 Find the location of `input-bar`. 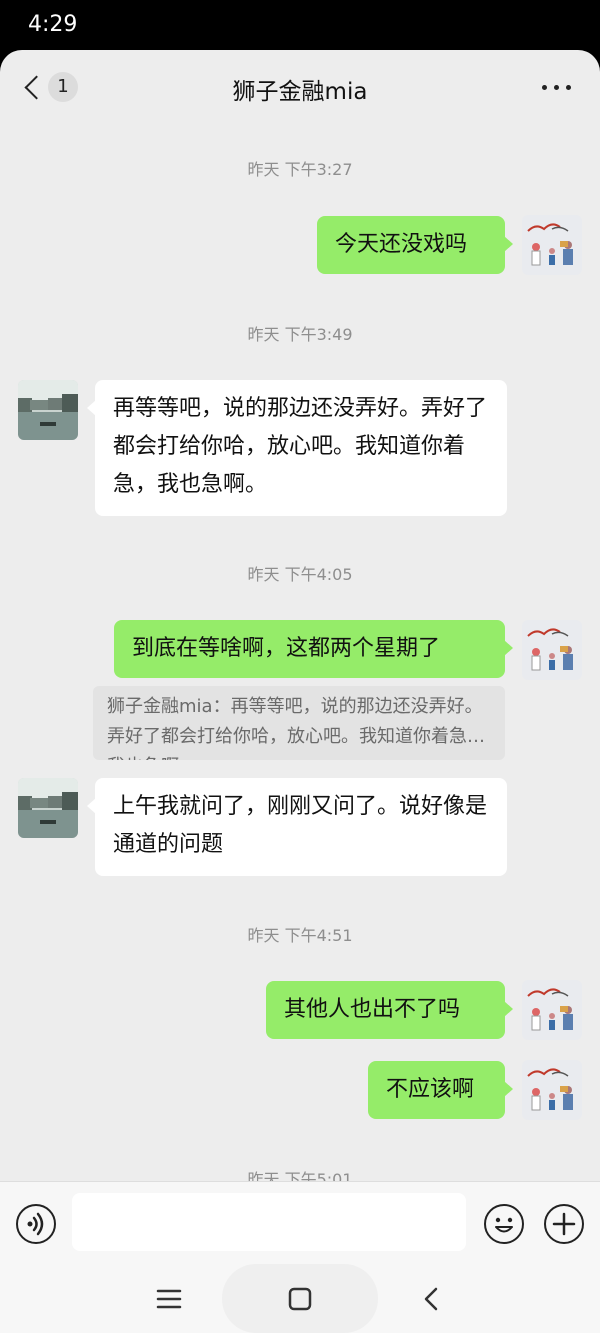

input-bar is located at coordinates (300, 1222).